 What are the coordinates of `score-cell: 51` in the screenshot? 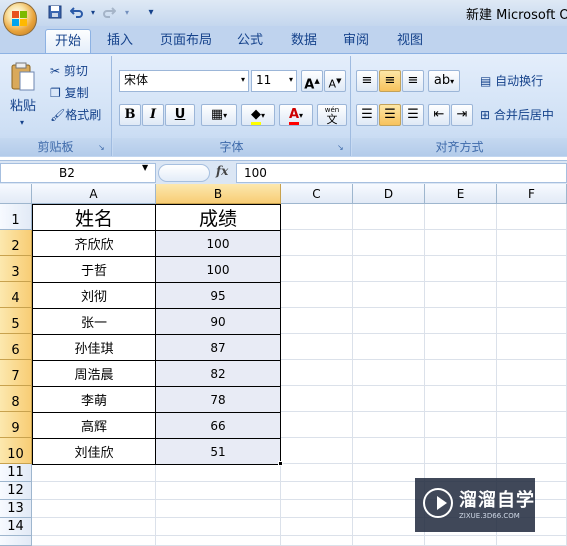 It's located at (218, 451).